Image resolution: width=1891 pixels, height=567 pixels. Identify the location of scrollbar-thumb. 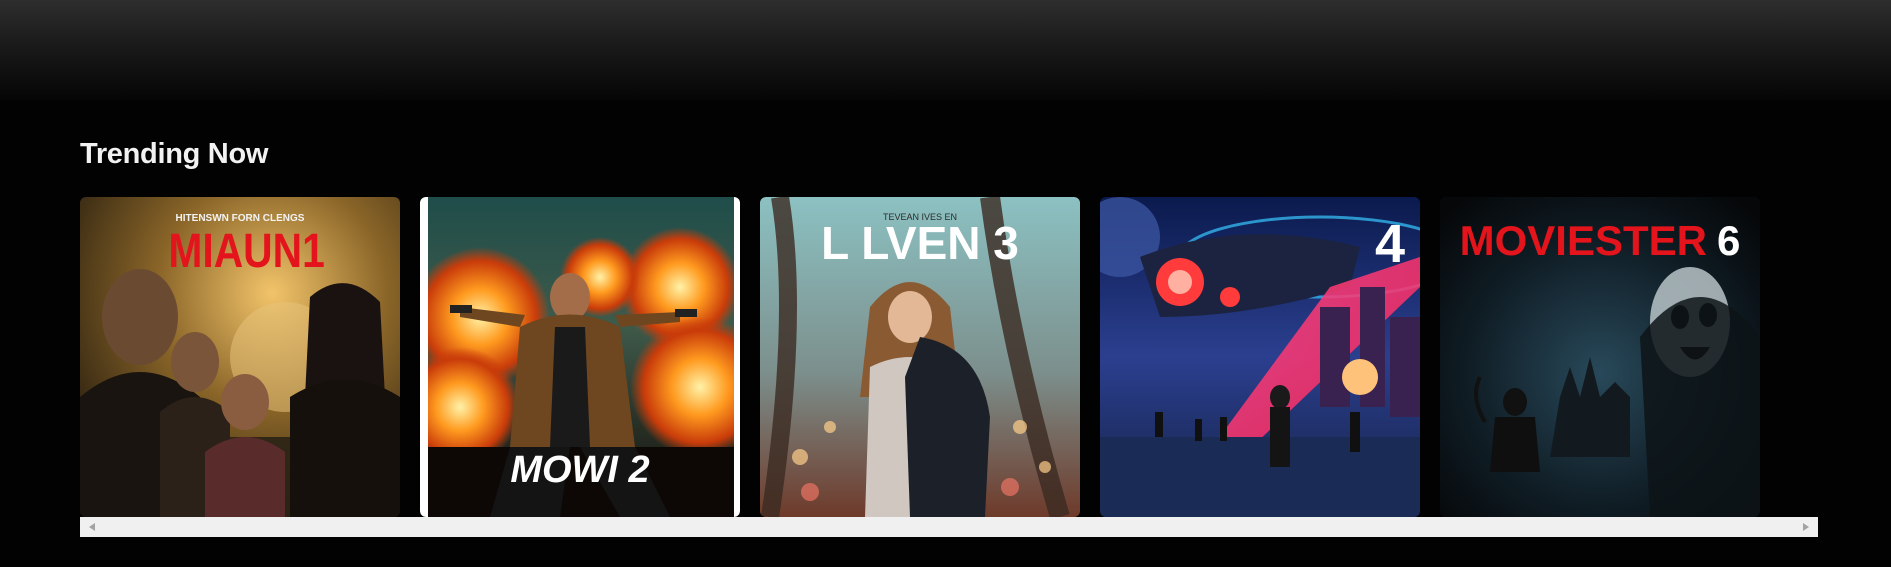
(949, 527).